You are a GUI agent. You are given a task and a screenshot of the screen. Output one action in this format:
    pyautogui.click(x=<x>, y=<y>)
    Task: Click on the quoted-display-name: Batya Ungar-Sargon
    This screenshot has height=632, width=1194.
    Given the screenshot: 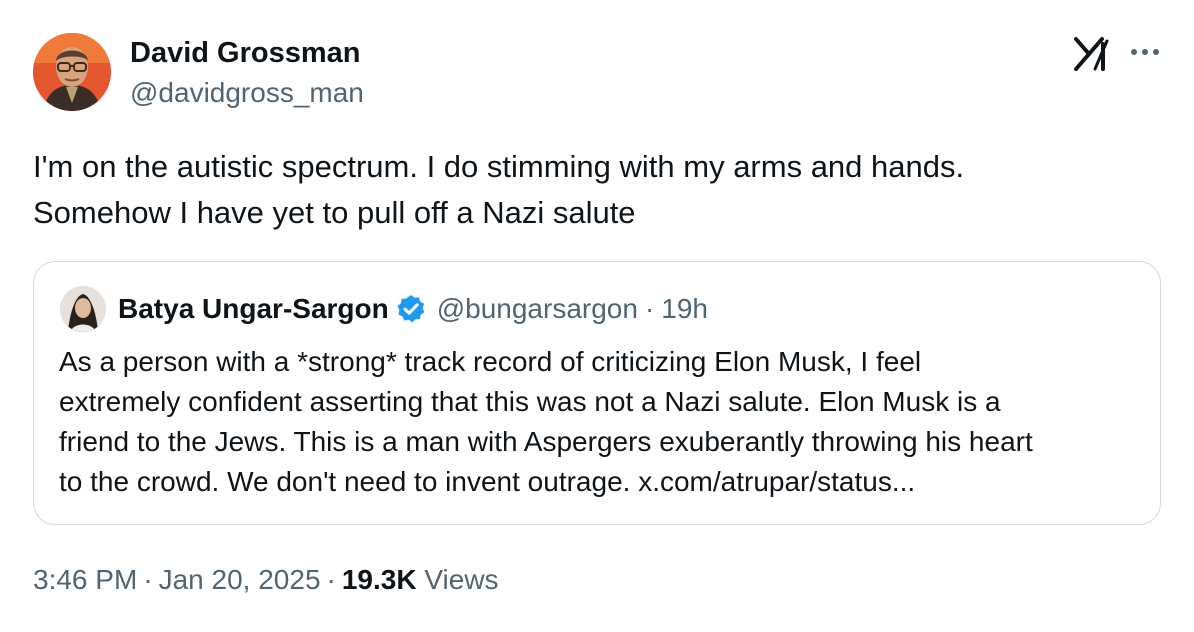 What is the action you would take?
    pyautogui.click(x=253, y=309)
    